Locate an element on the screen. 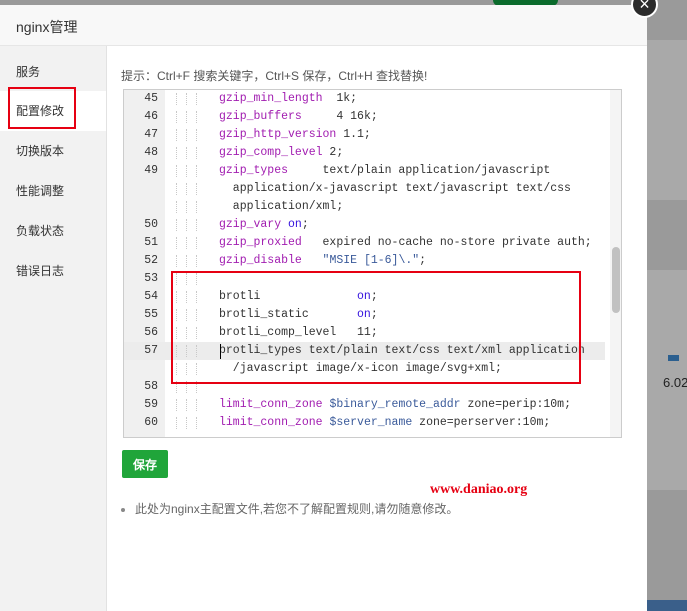  line-number: 52 is located at coordinates (151, 260).